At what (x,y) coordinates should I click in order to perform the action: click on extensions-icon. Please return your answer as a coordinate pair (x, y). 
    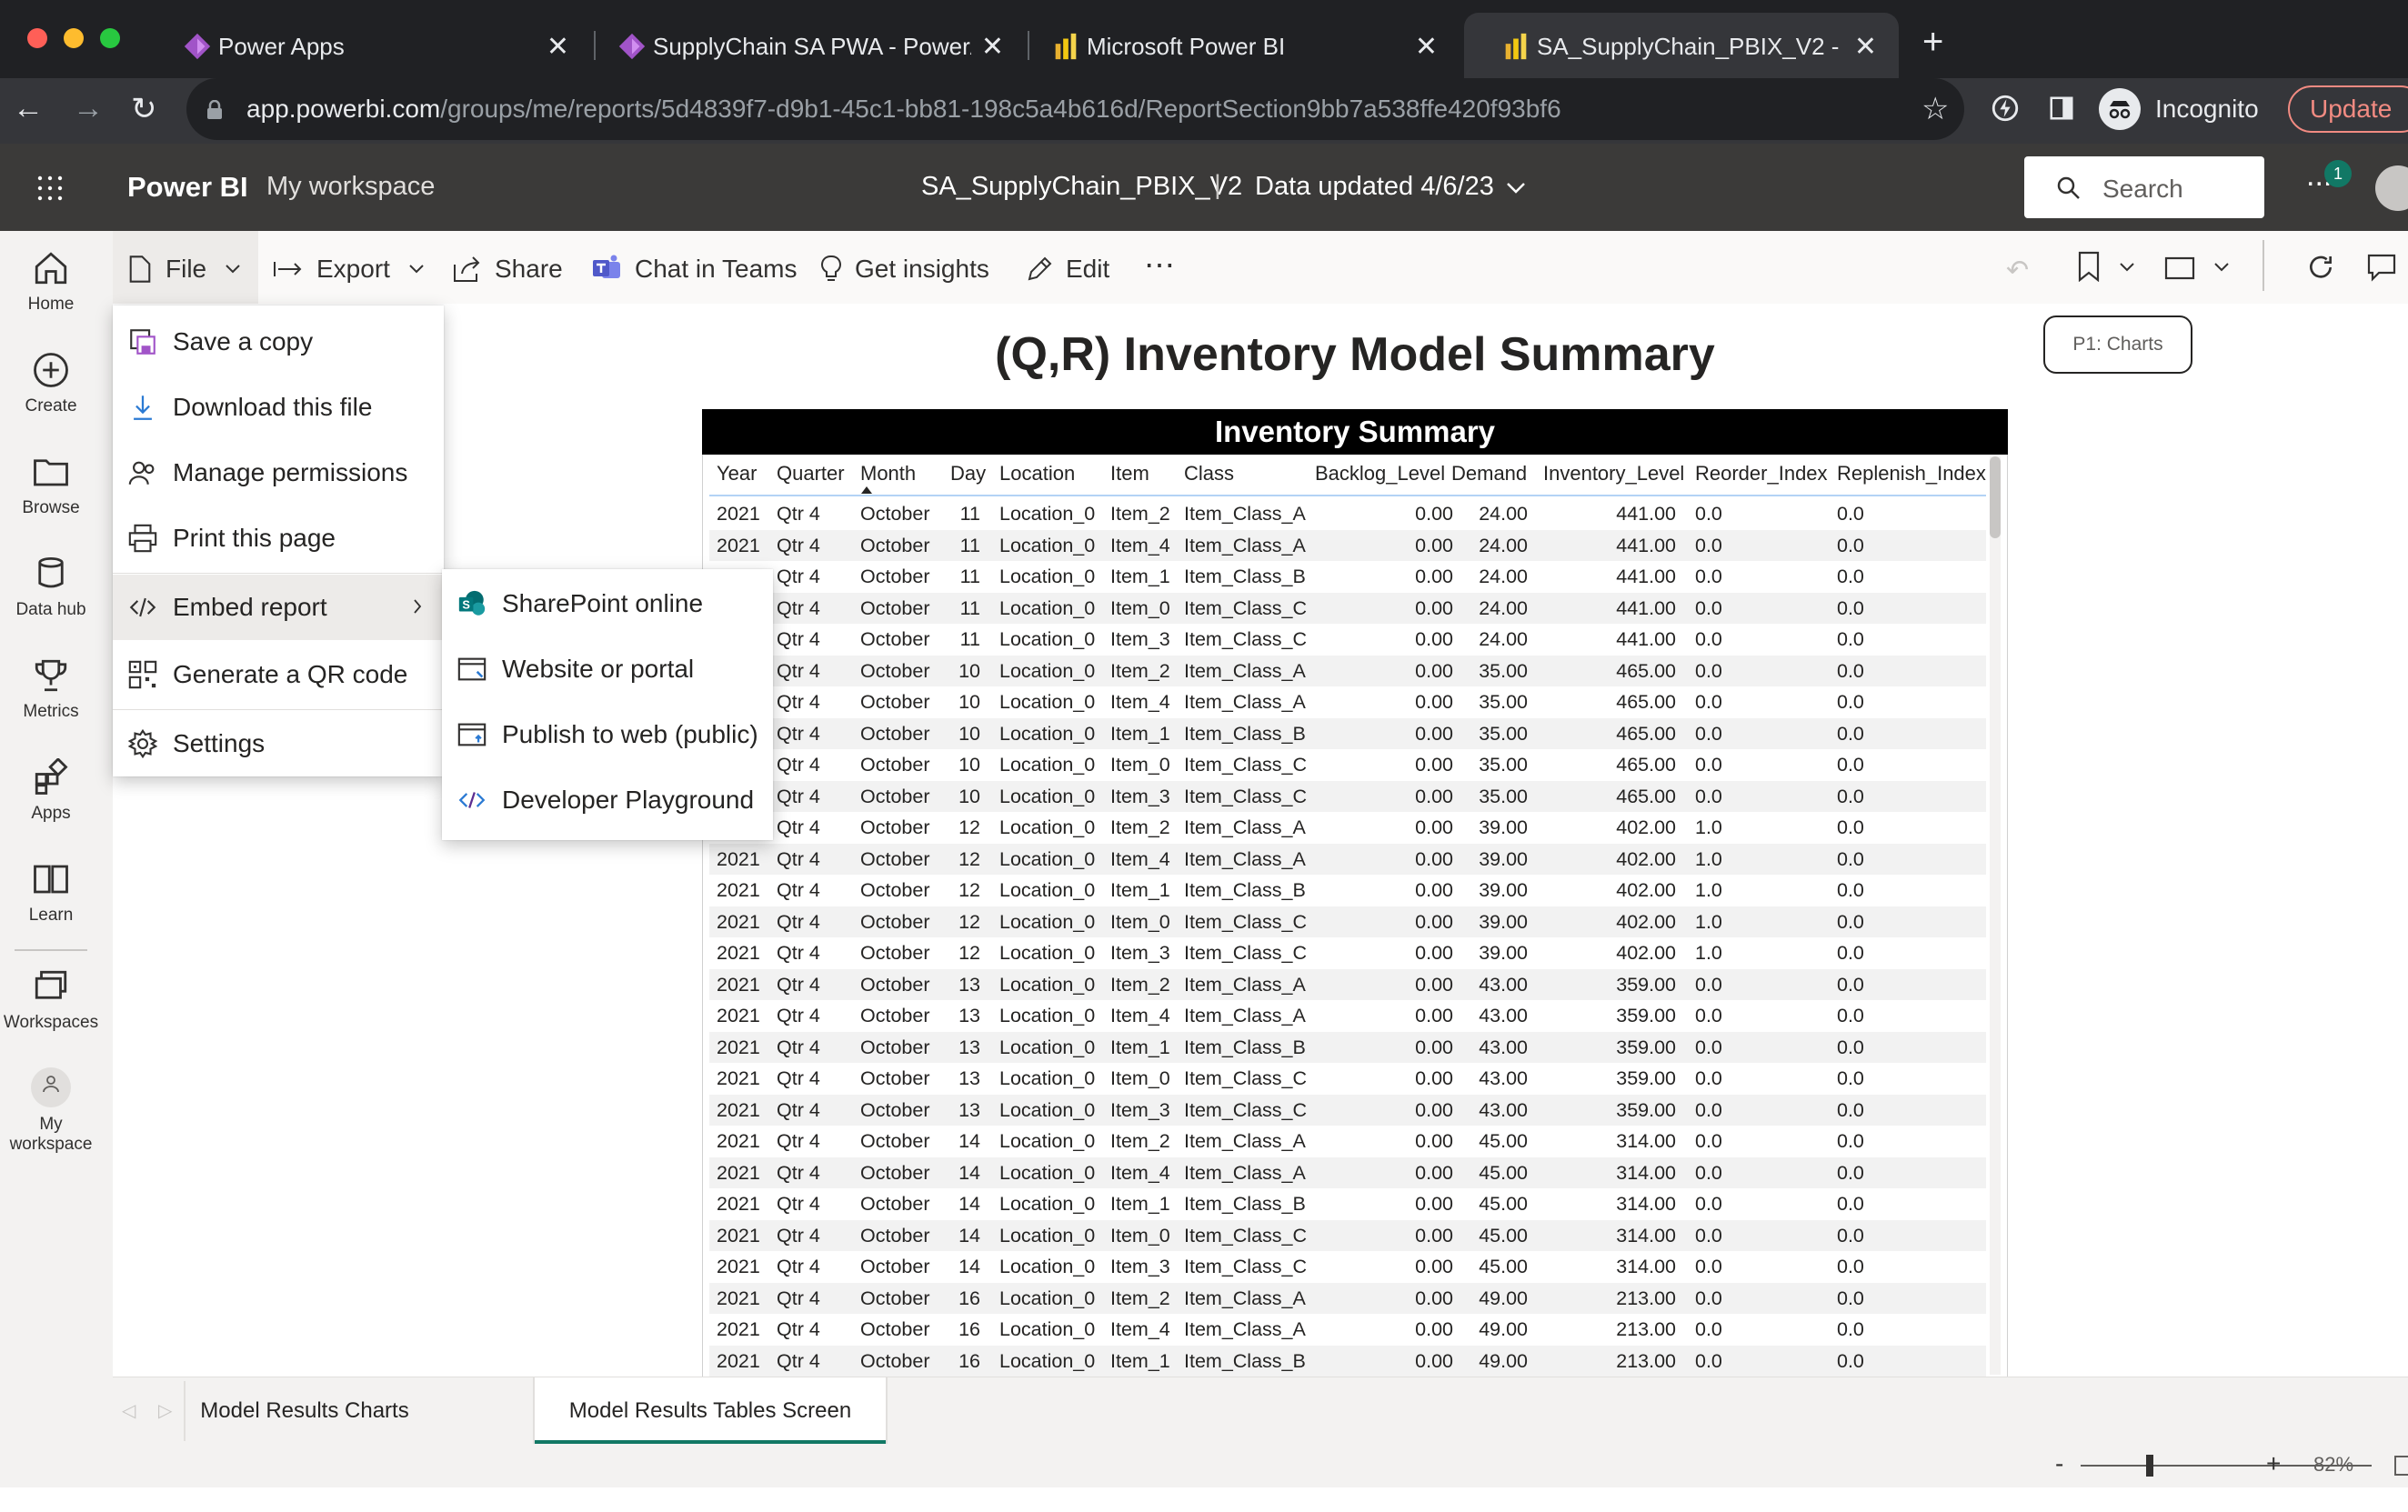
    Looking at the image, I should click on (2005, 108).